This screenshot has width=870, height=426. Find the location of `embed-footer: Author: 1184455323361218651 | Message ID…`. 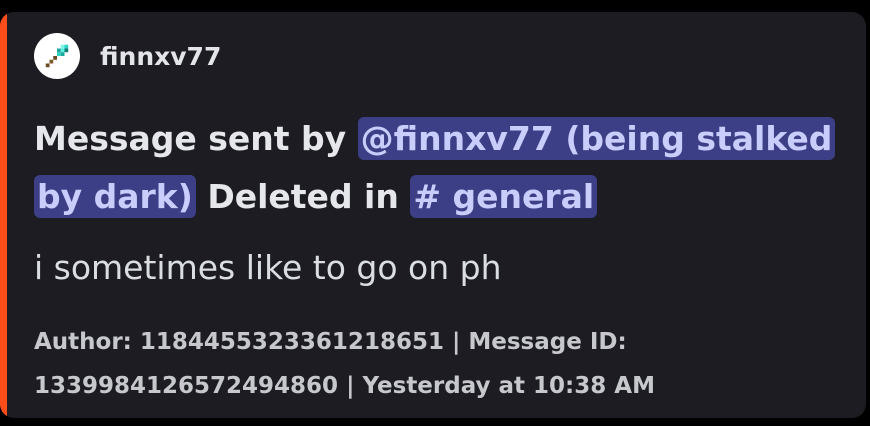

embed-footer: Author: 1184455323361218651 | Message ID… is located at coordinates (344, 364).